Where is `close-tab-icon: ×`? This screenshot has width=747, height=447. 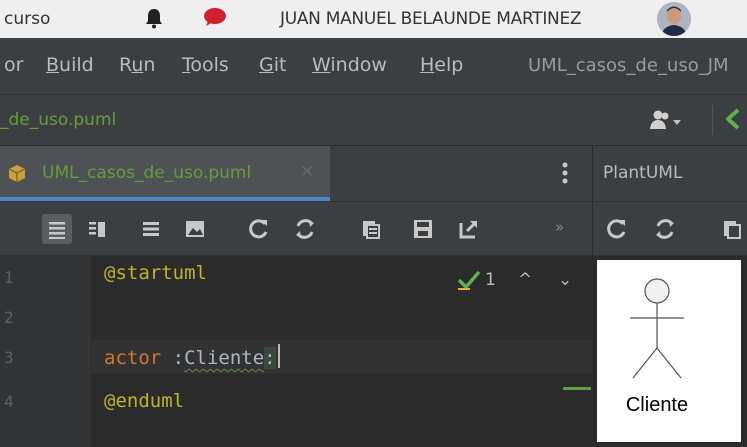
close-tab-icon: × is located at coordinates (307, 171).